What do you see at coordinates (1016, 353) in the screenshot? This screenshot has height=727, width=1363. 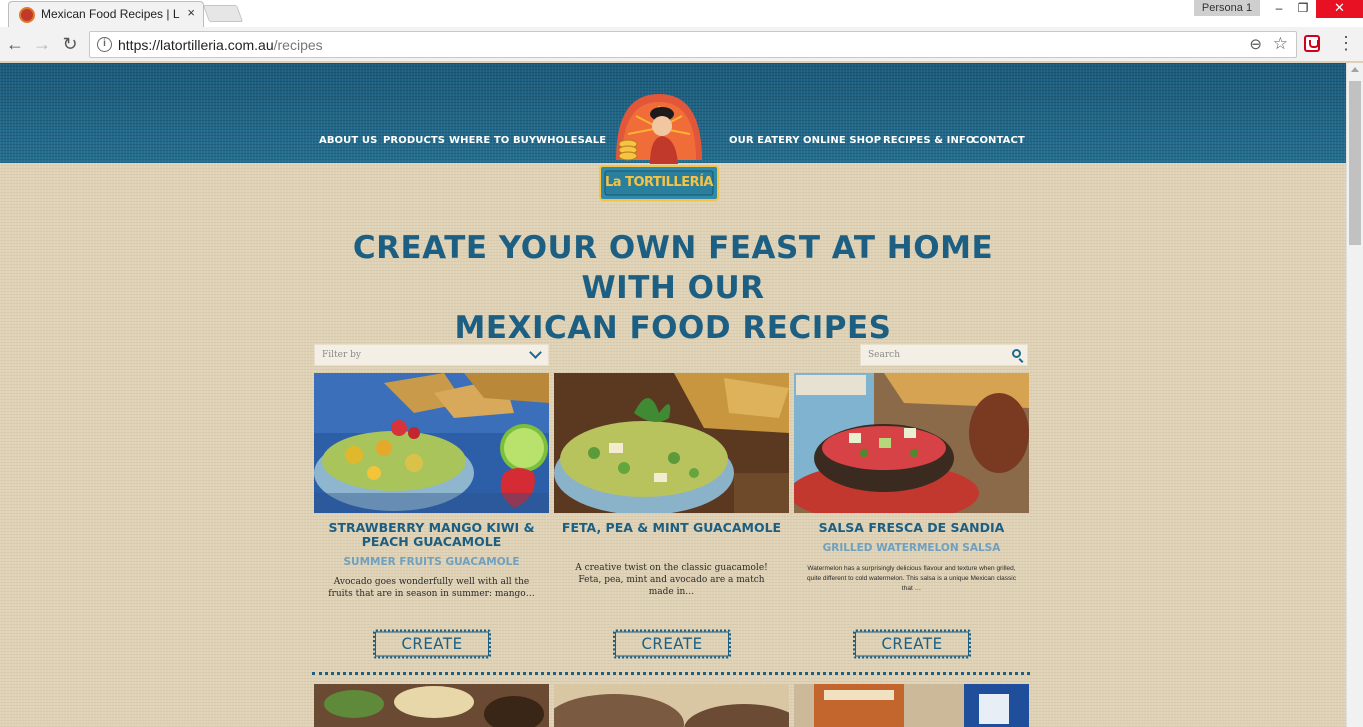 I see `search-icon` at bounding box center [1016, 353].